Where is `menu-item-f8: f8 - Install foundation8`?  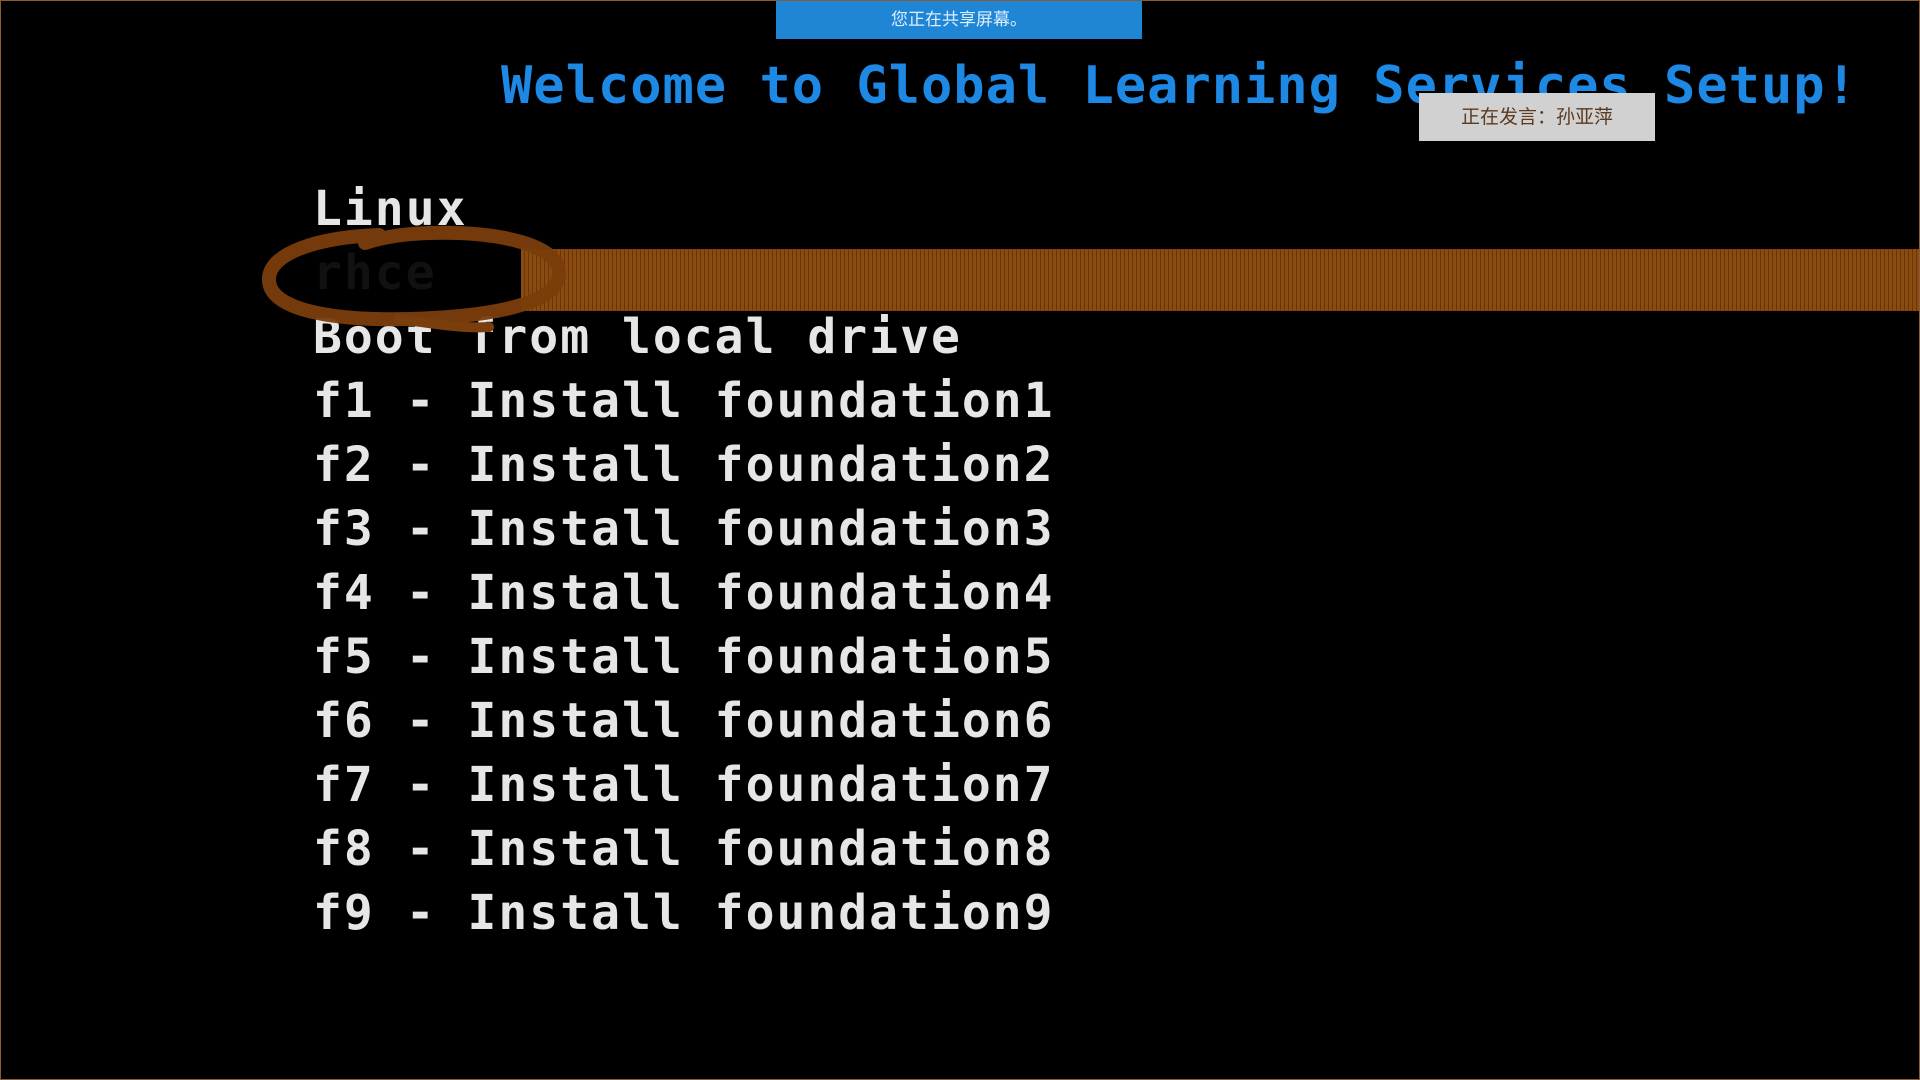
menu-item-f8: f8 - Install foundation8 is located at coordinates (1116, 849).